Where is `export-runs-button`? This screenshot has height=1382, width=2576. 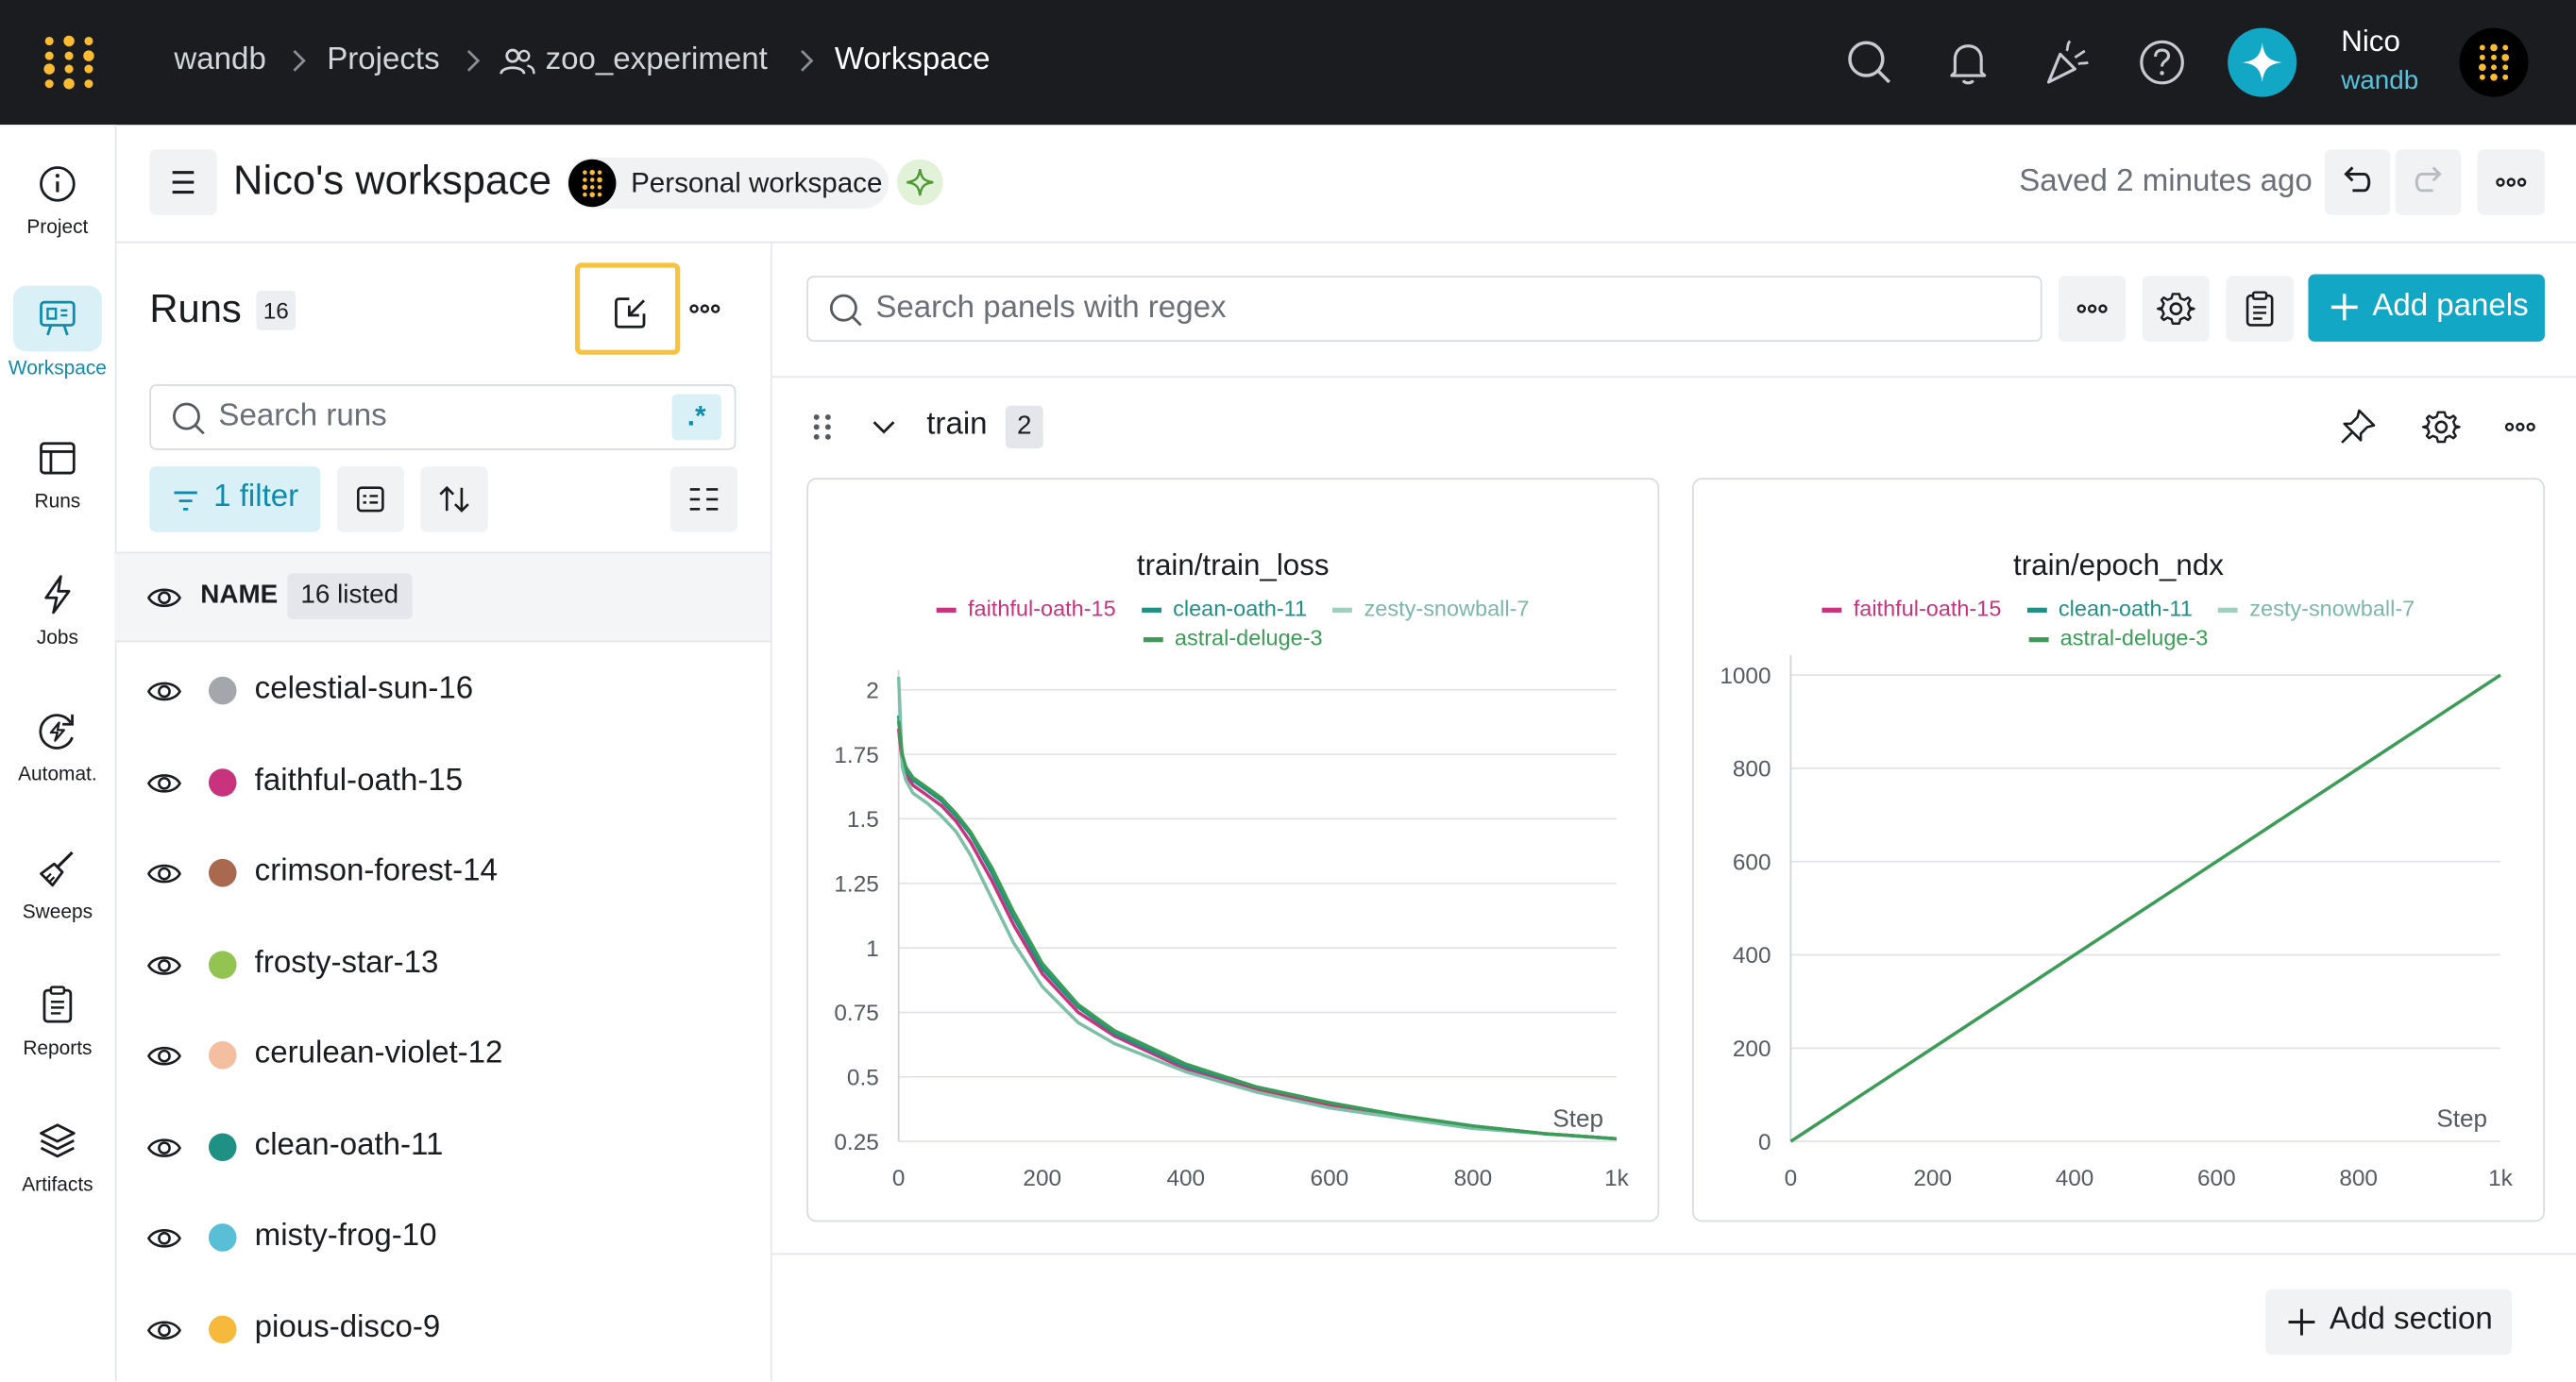
export-runs-button is located at coordinates (627, 308).